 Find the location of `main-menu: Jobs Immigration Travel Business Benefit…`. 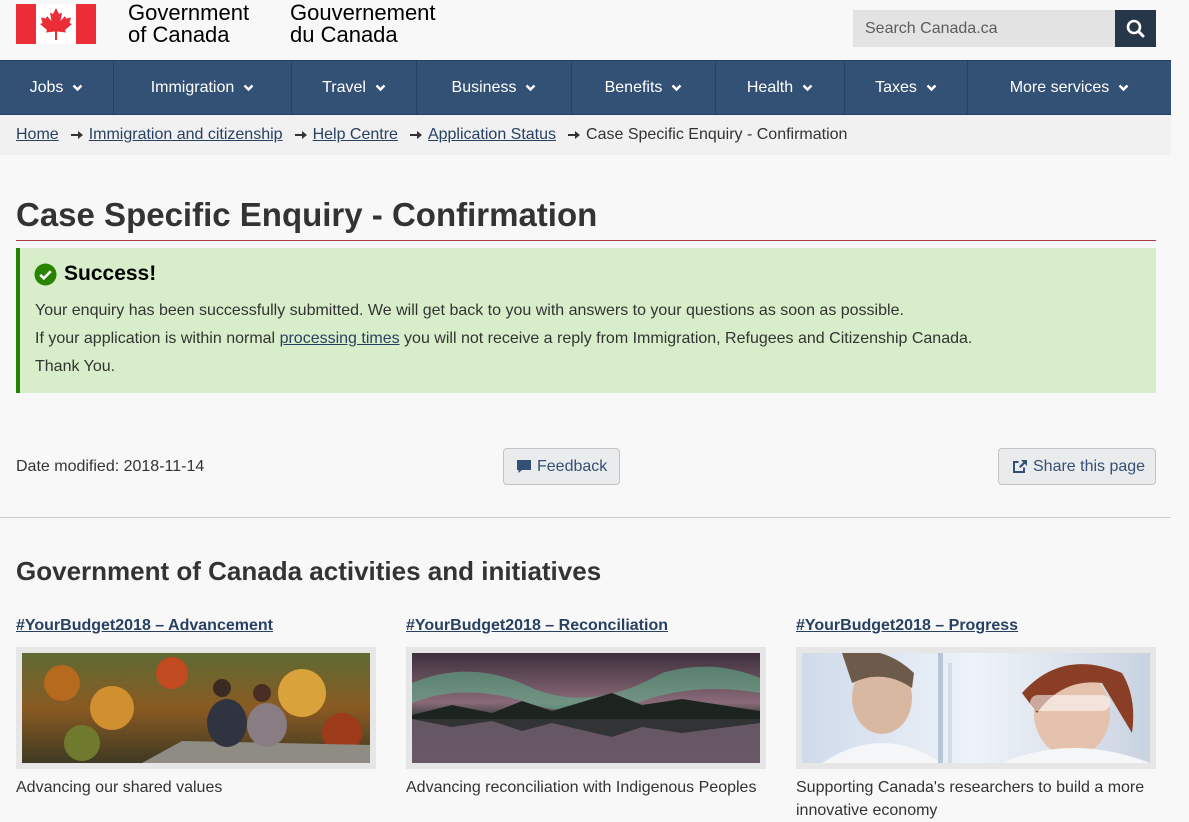

main-menu: Jobs Immigration Travel Business Benefit… is located at coordinates (585, 87).